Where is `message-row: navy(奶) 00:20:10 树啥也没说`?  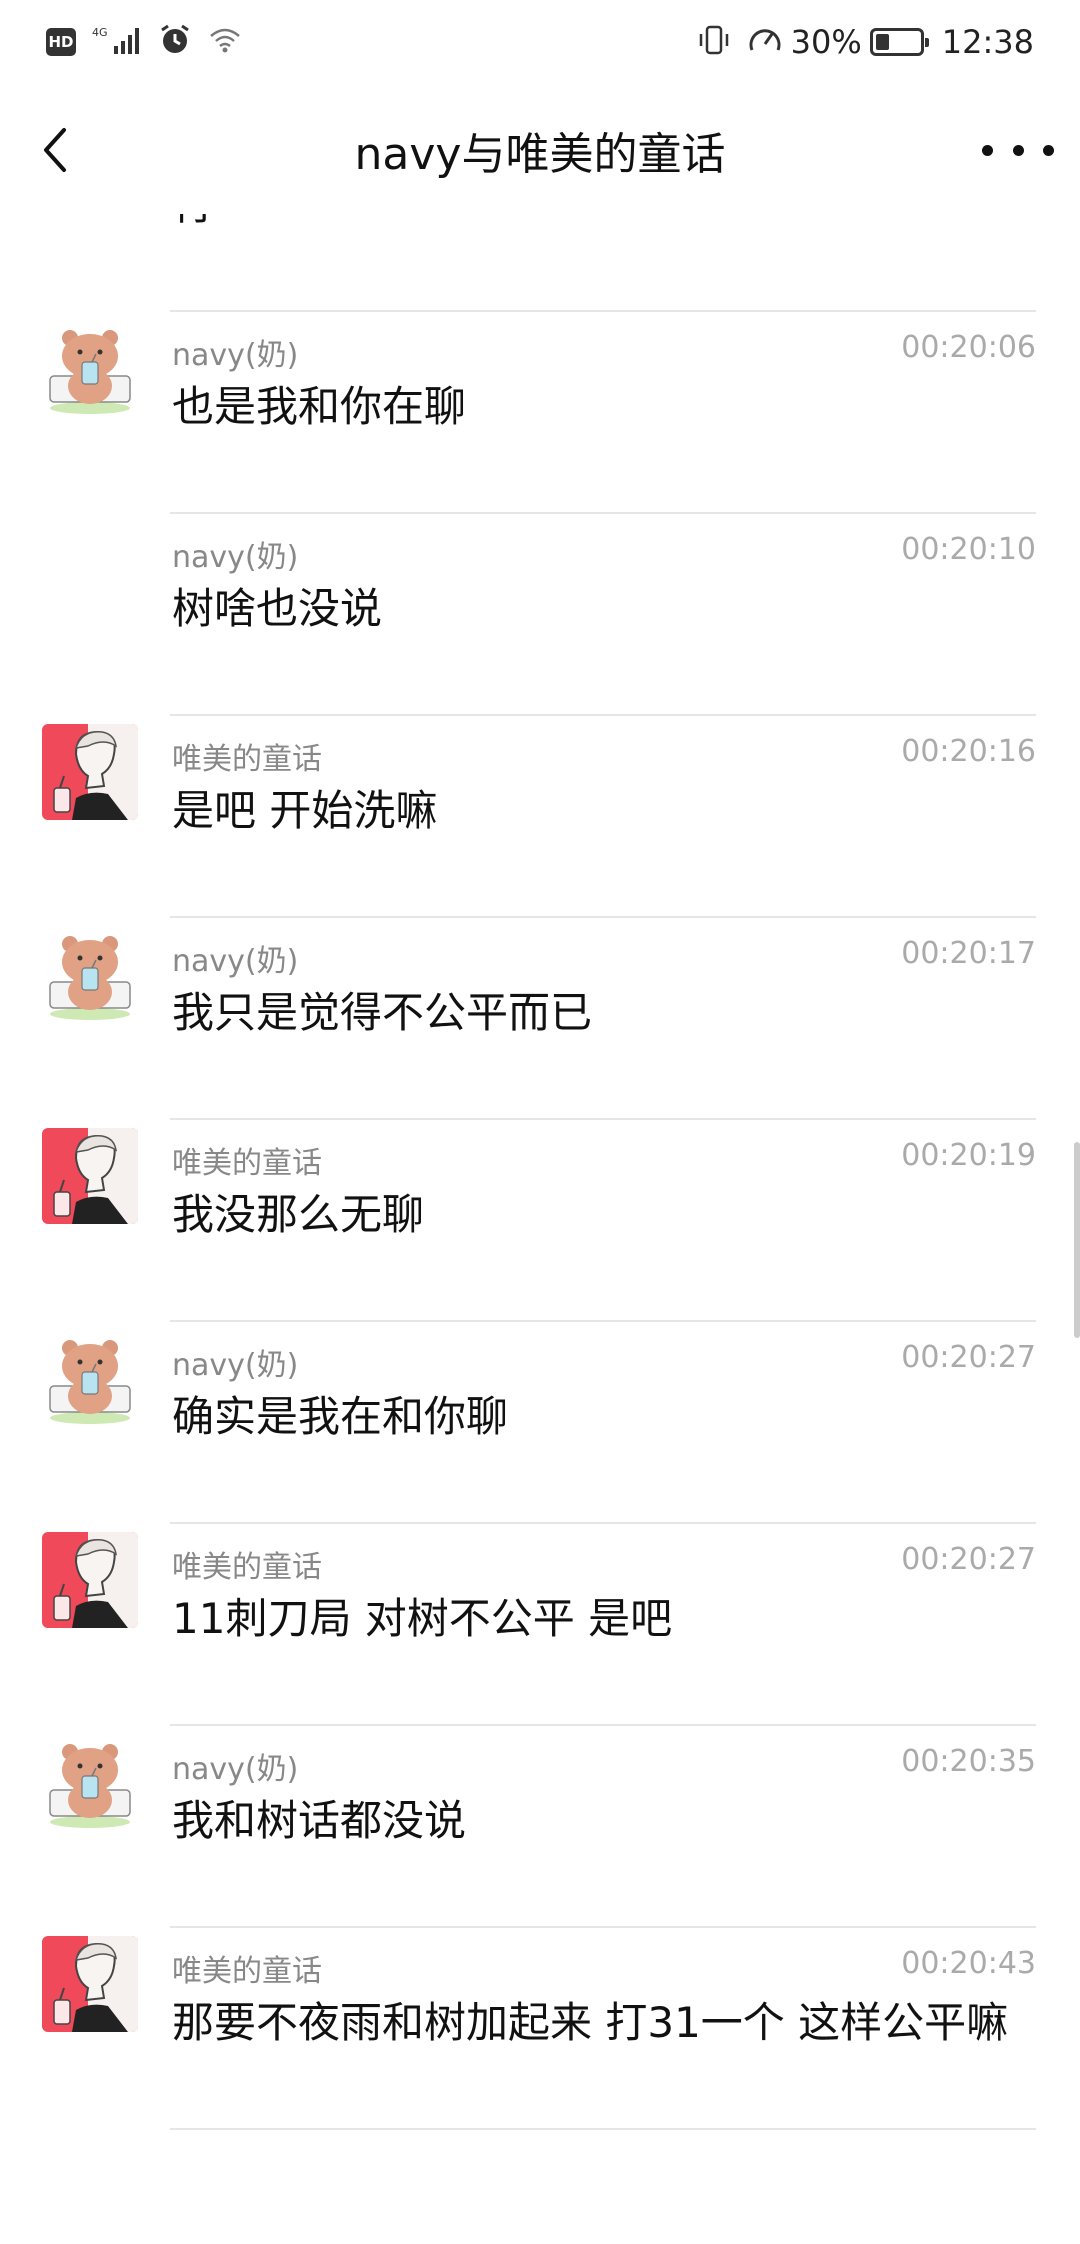
message-row: navy(奶) 00:20:10 树啥也没说 is located at coordinates (540, 615).